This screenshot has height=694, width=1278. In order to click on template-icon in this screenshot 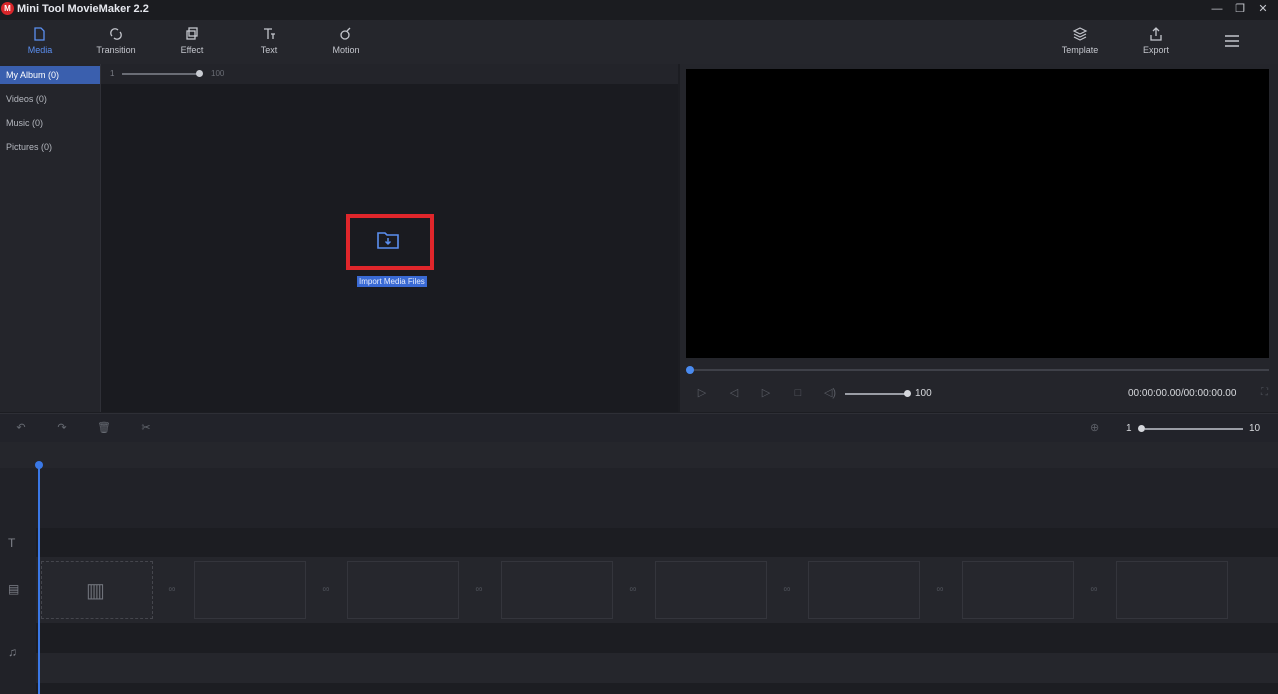, I will do `click(1080, 34)`.